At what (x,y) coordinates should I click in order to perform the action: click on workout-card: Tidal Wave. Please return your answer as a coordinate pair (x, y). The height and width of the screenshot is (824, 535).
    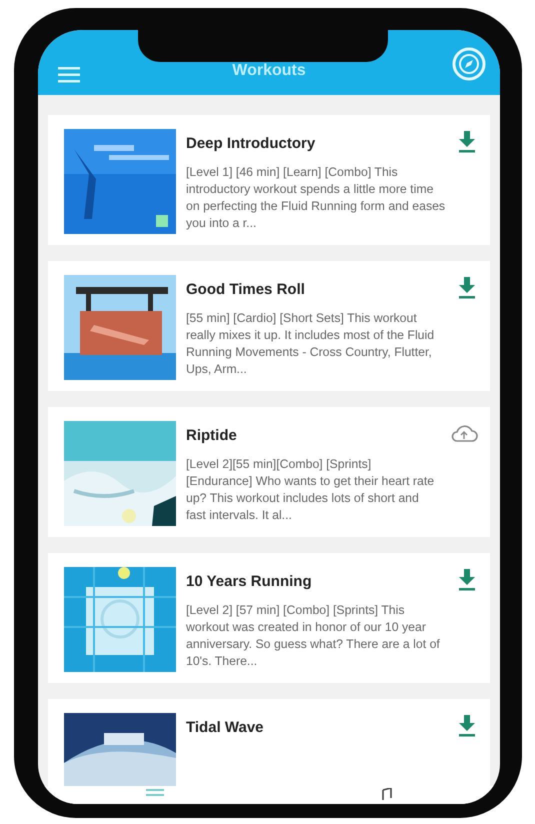
    Looking at the image, I should click on (269, 742).